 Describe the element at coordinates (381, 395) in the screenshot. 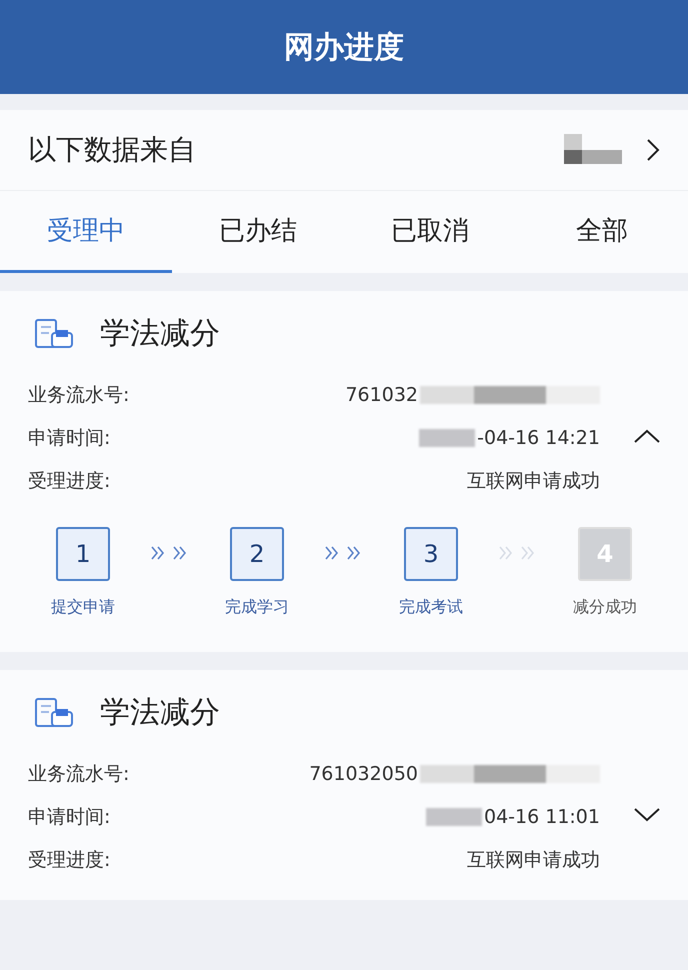

I see `field-value: 761032` at that location.